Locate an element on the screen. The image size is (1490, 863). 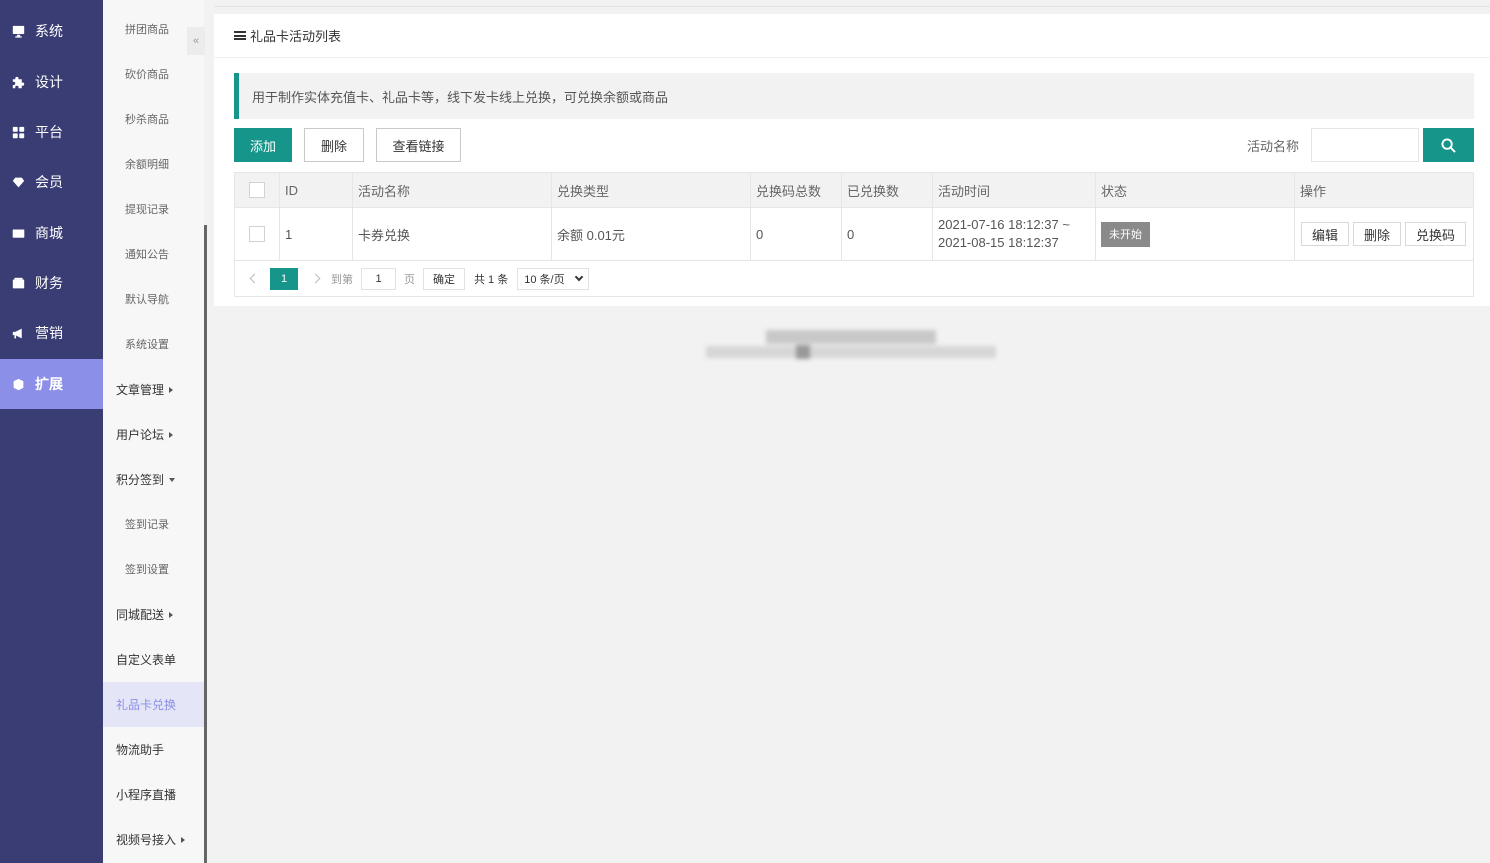
sidebar-item-system-settings: 系统设置 is located at coordinates (153, 343).